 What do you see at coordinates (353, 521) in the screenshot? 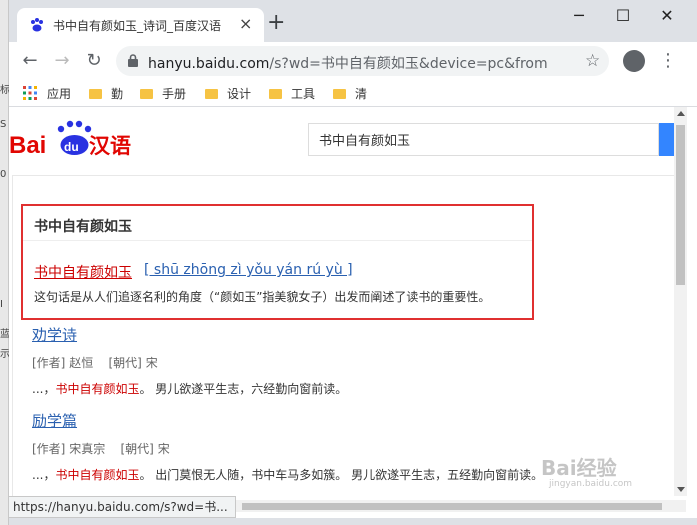
I see `window-bottom-edge` at bounding box center [353, 521].